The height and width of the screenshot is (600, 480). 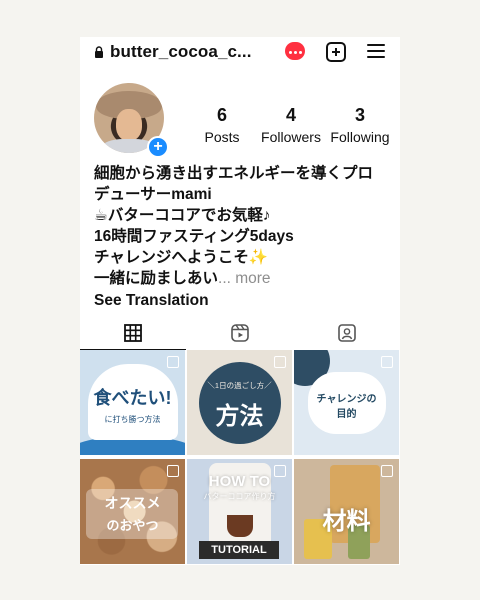 I want to click on reels-icon, so click(x=240, y=333).